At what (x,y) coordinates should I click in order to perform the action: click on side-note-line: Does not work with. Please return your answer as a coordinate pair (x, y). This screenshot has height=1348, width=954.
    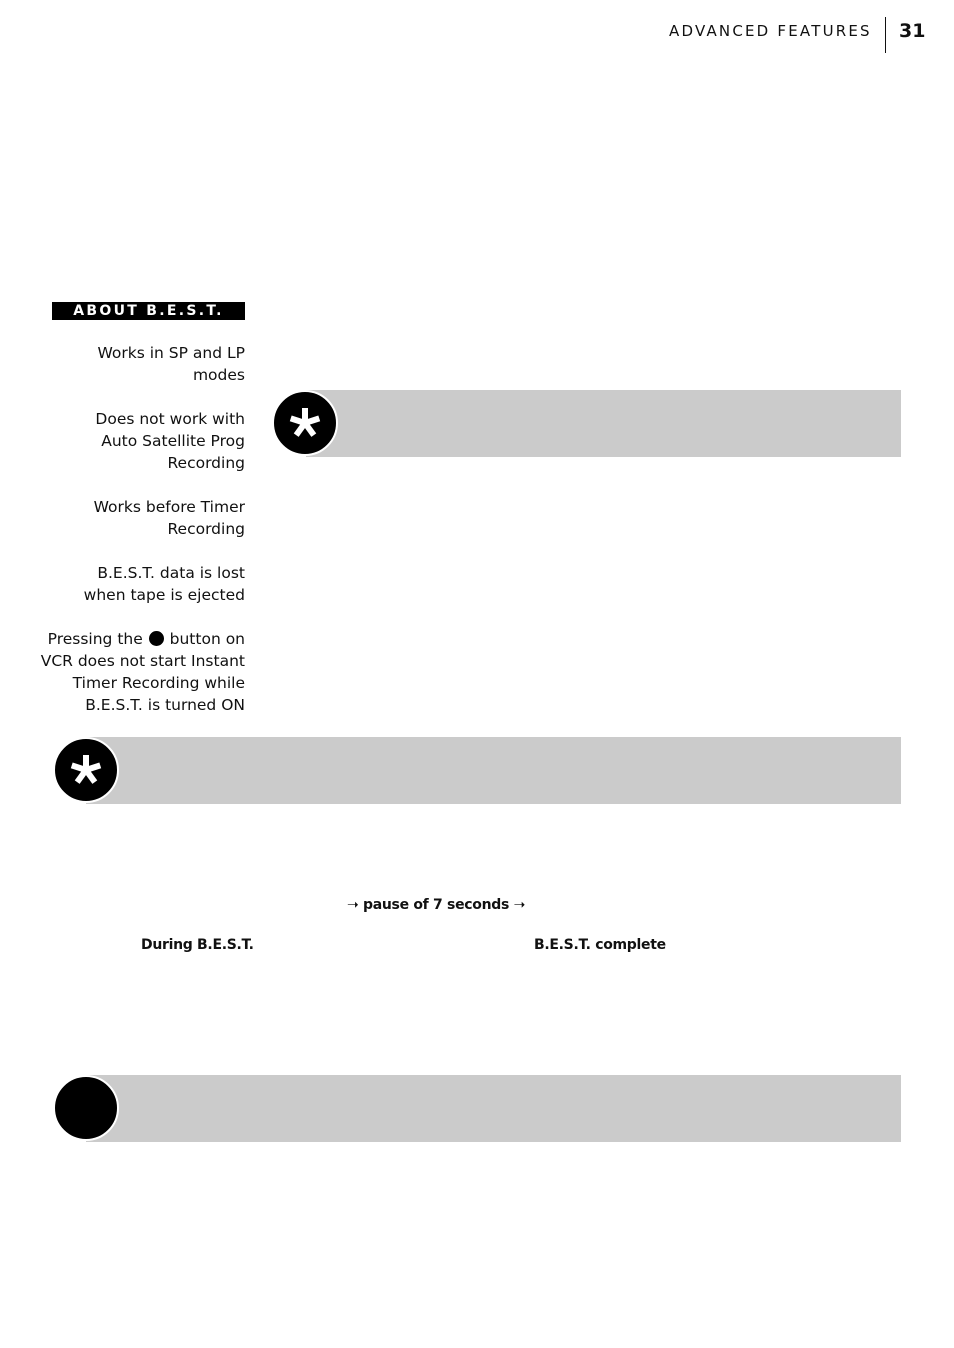
    Looking at the image, I should click on (170, 419).